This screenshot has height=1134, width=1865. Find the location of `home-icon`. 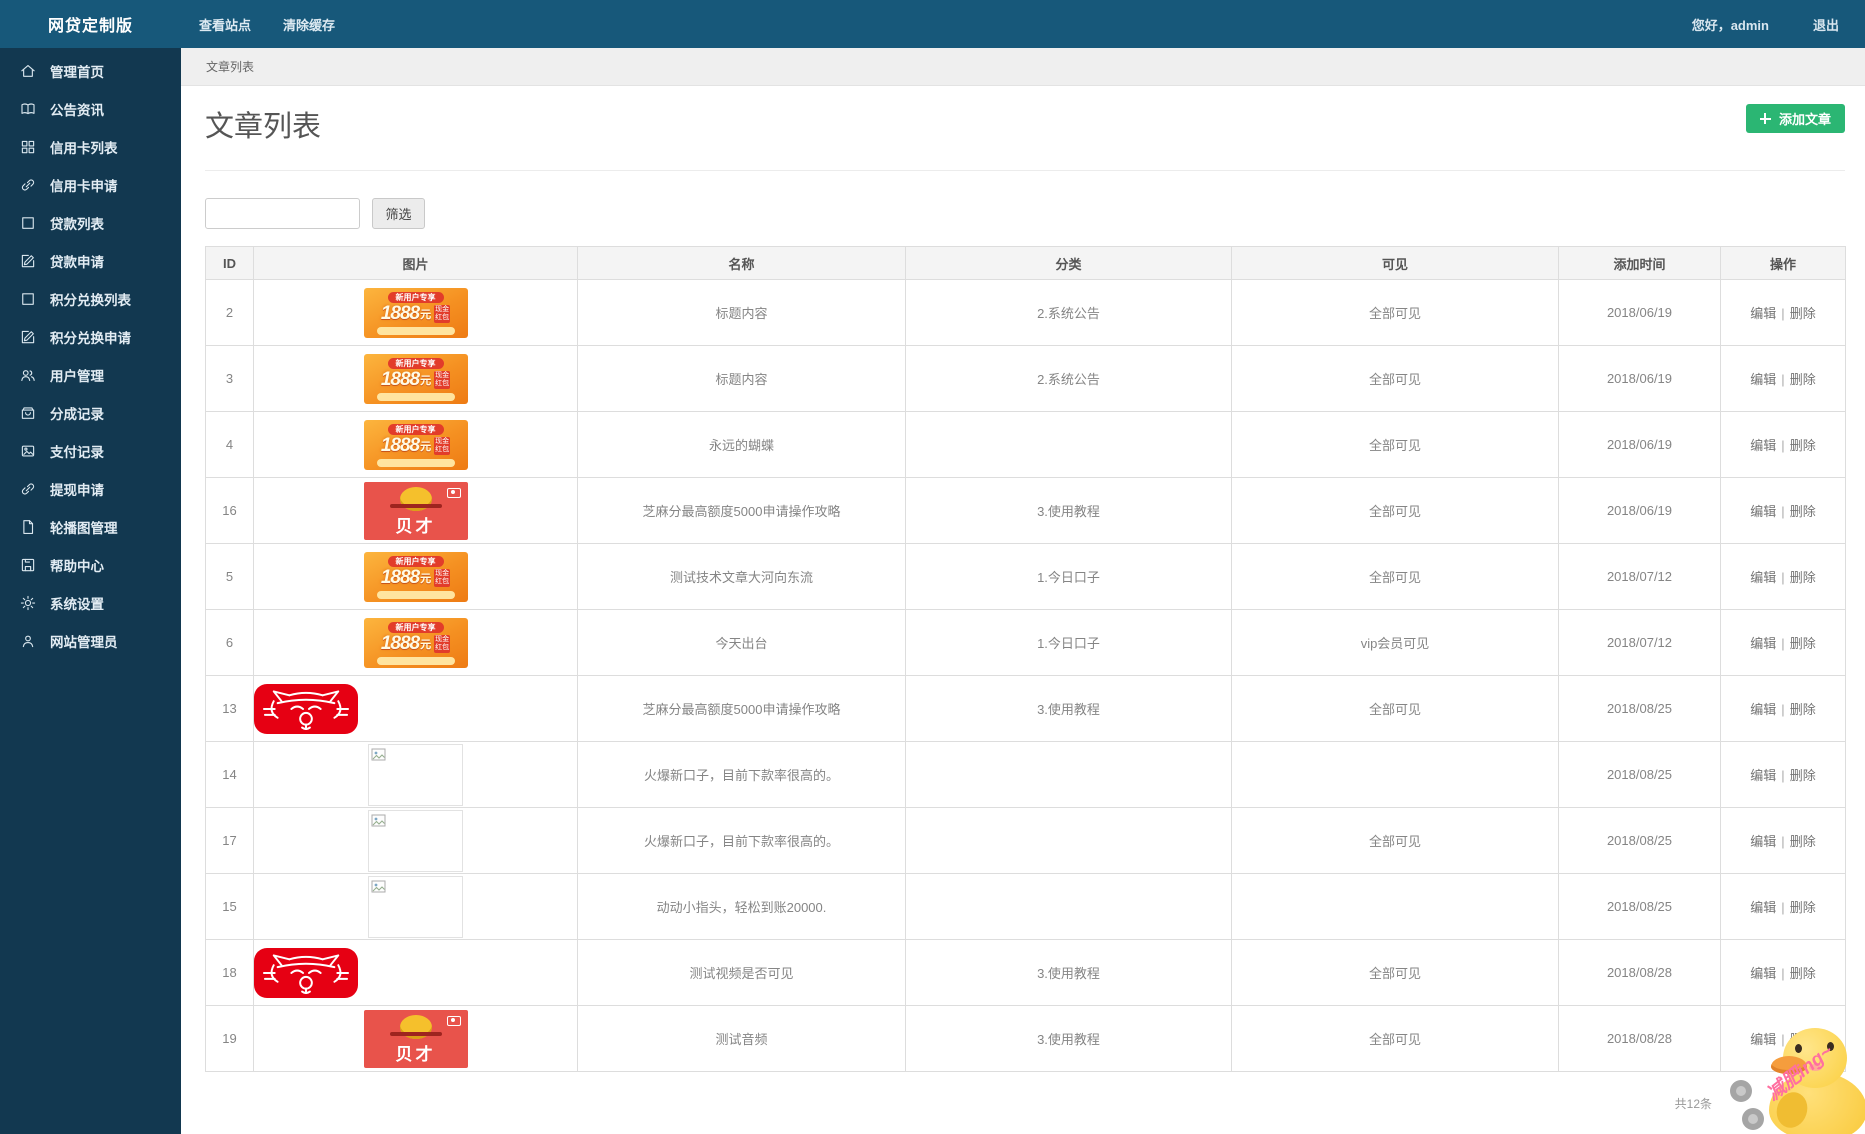

home-icon is located at coordinates (28, 71).